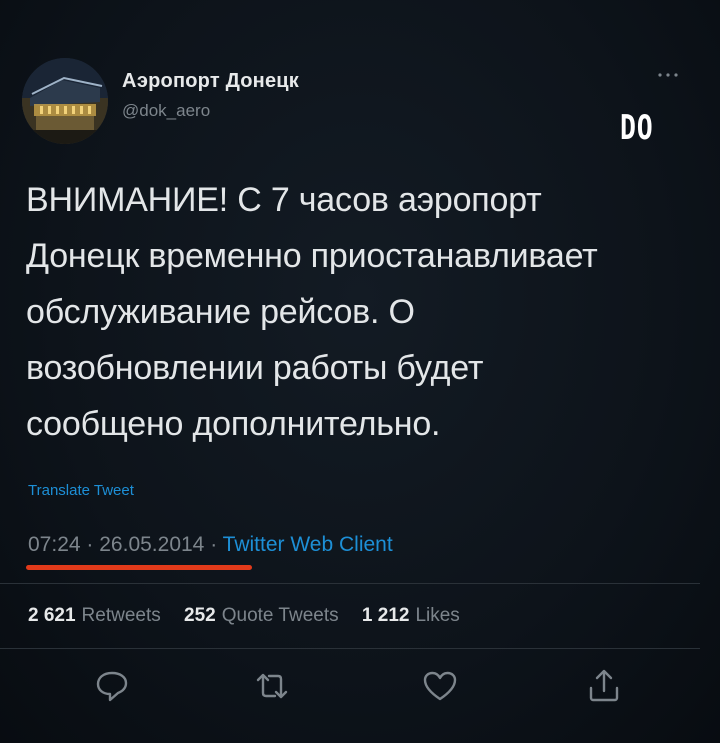 This screenshot has width=720, height=743. Describe the element at coordinates (233, 424) in the screenshot. I see `tweet-line: сообщено дополнительно.` at that location.